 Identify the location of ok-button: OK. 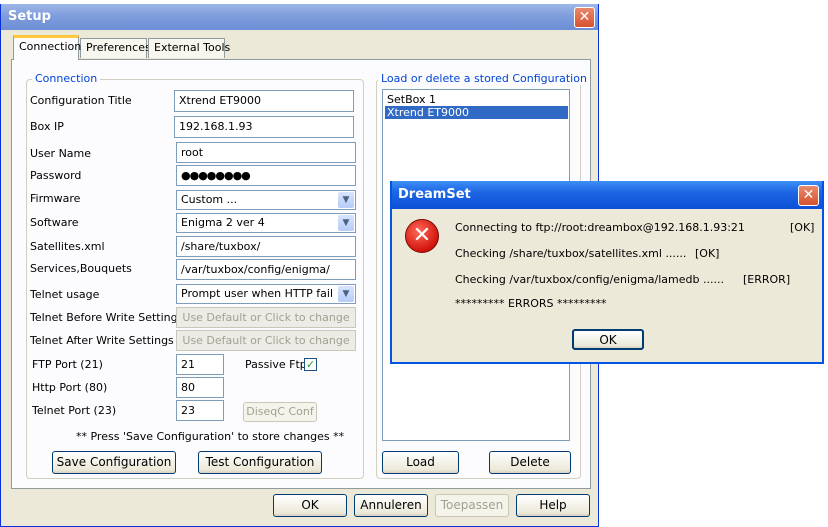
(310, 505).